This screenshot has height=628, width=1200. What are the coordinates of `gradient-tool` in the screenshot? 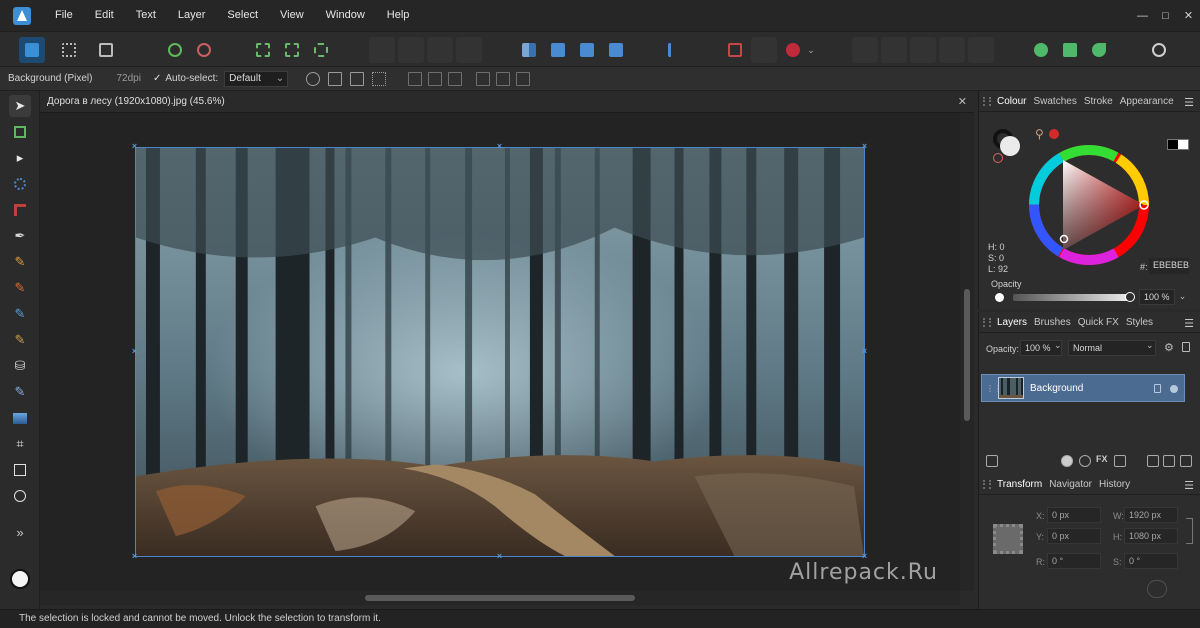 It's located at (20, 418).